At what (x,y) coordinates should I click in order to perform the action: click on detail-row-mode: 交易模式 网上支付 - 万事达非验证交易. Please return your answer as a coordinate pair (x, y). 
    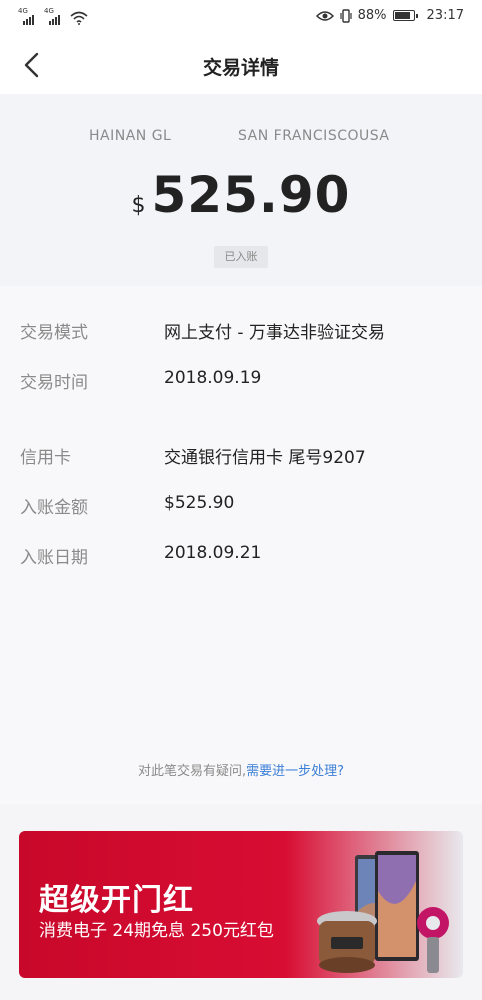
    Looking at the image, I should click on (241, 333).